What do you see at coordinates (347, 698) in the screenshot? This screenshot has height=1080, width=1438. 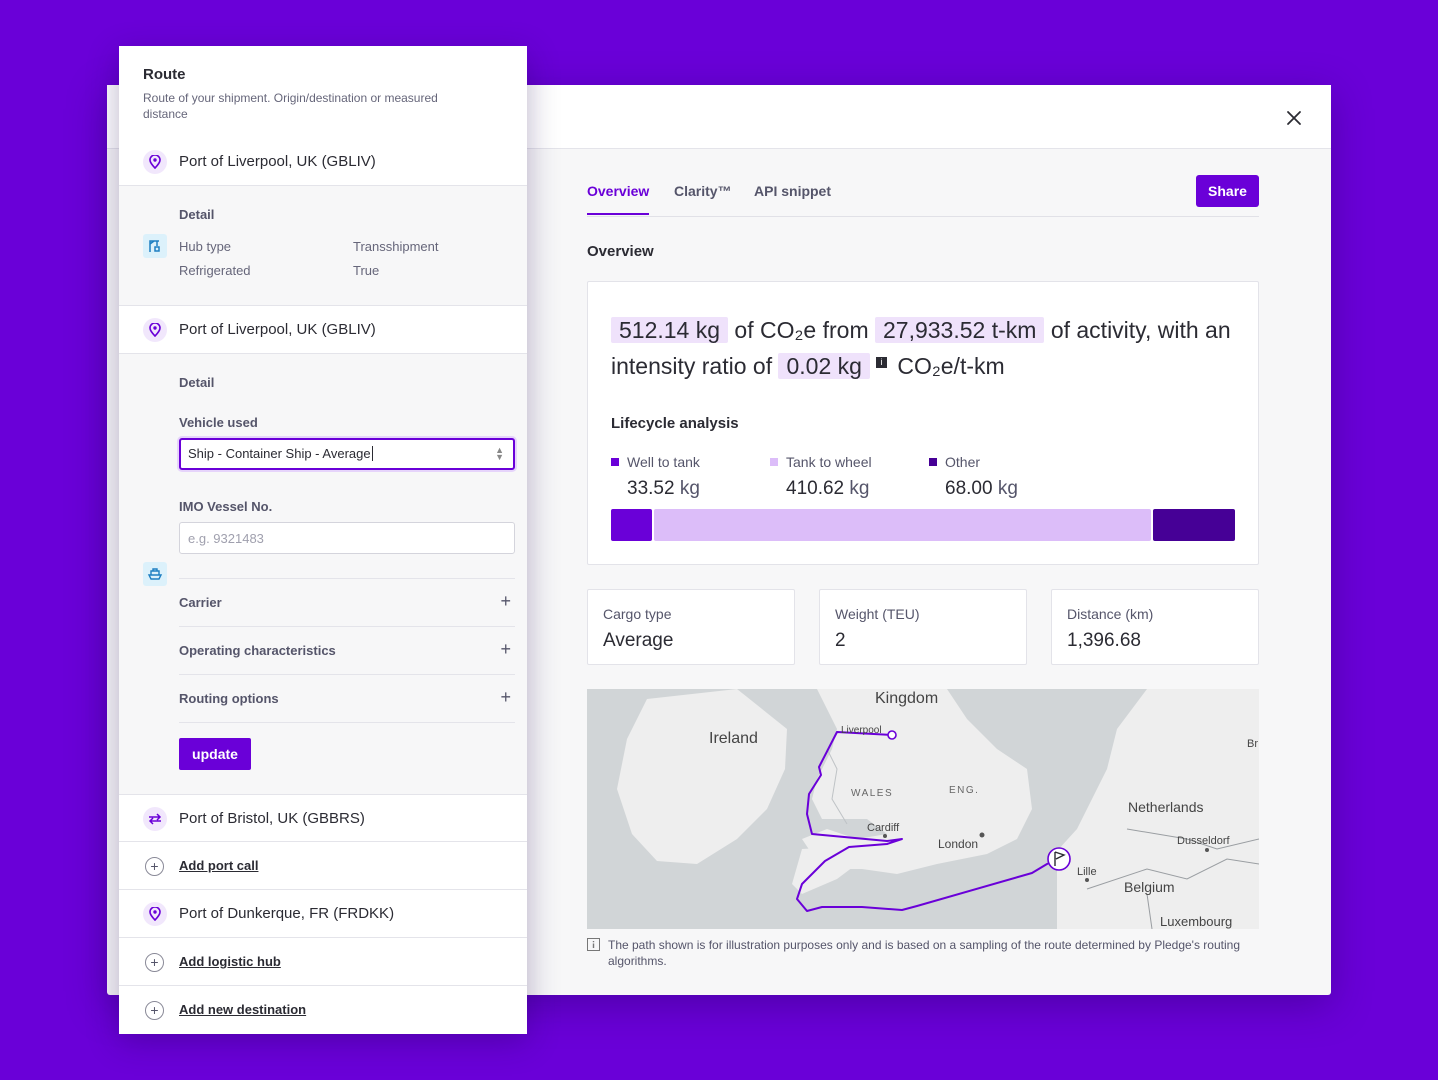 I see `accordion-routing-options: Routing options +` at bounding box center [347, 698].